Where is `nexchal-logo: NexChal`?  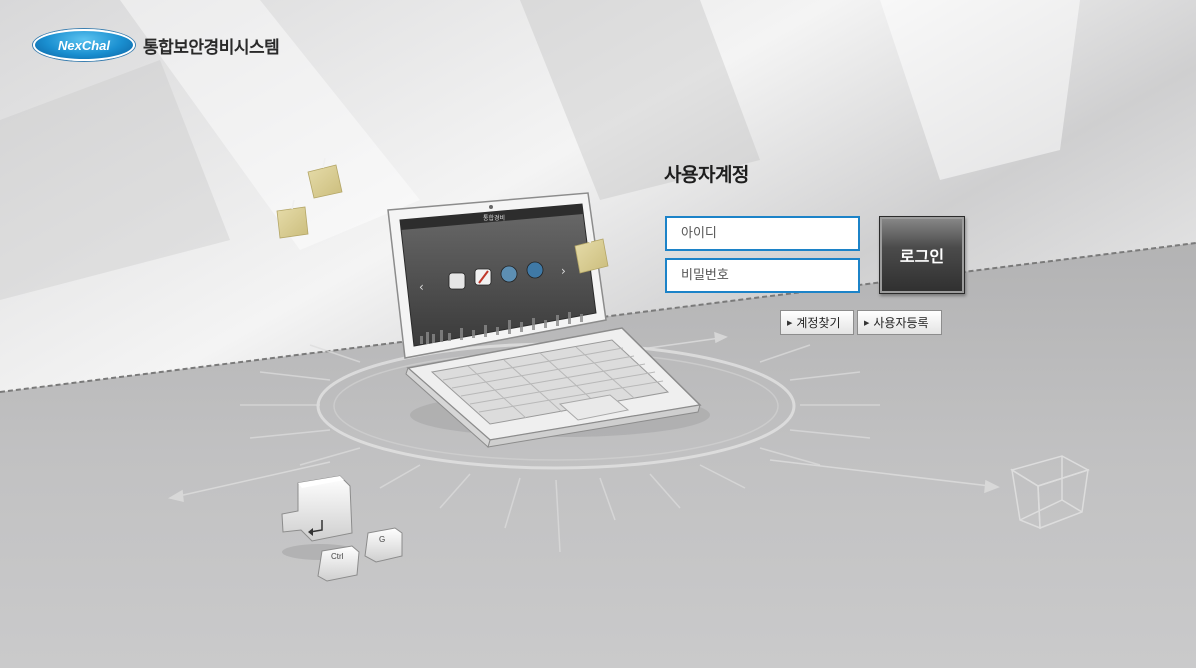 nexchal-logo: NexChal is located at coordinates (84, 45).